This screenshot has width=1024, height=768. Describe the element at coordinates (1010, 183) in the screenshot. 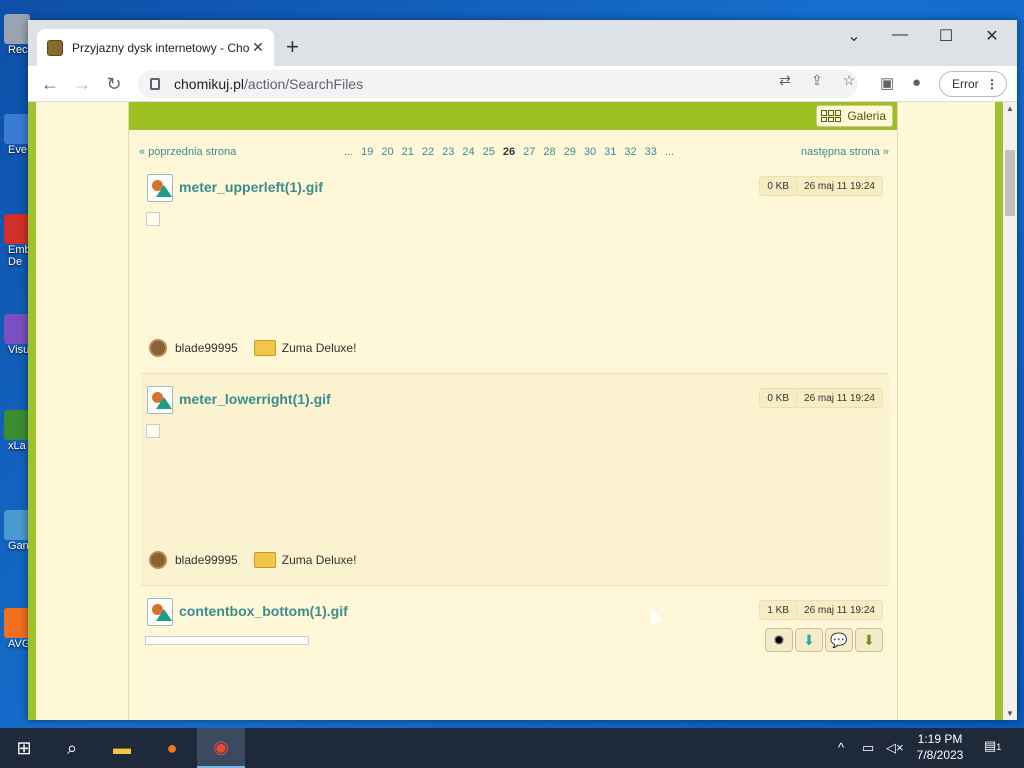

I see `scrollbar-thumb` at that location.